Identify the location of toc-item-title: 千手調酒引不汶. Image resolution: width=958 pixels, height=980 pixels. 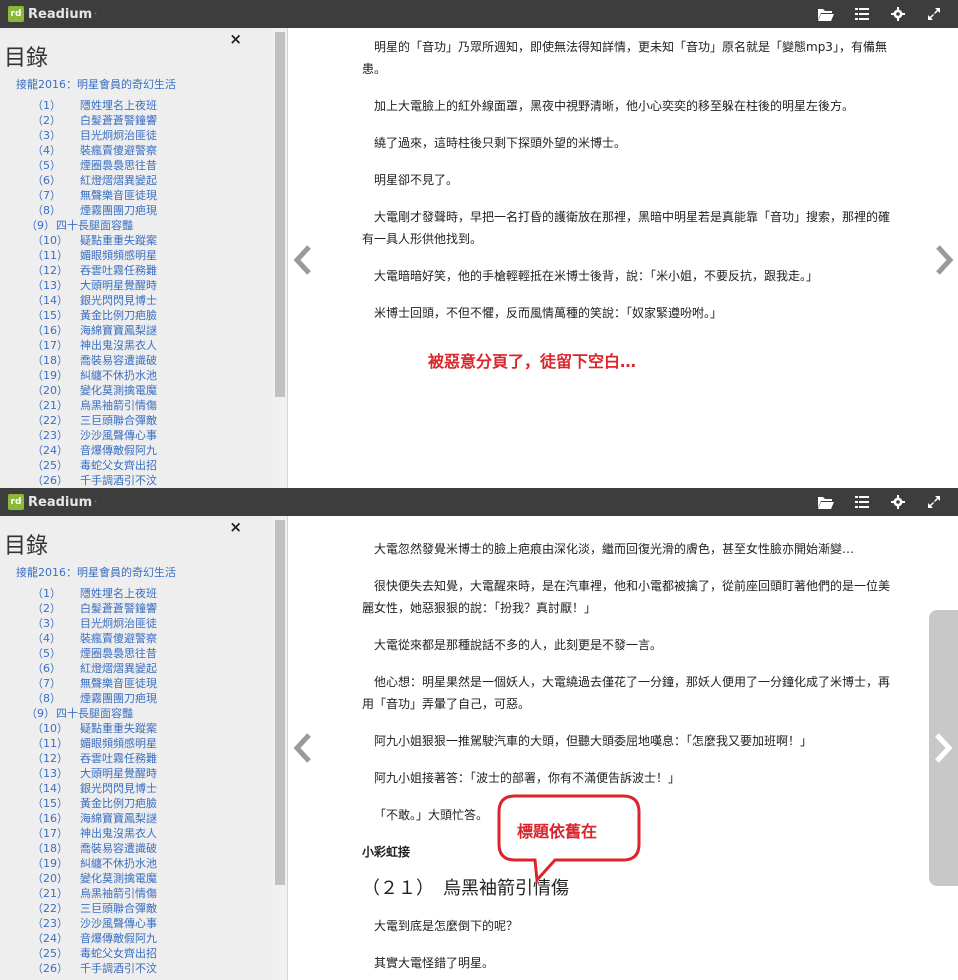
(118, 968).